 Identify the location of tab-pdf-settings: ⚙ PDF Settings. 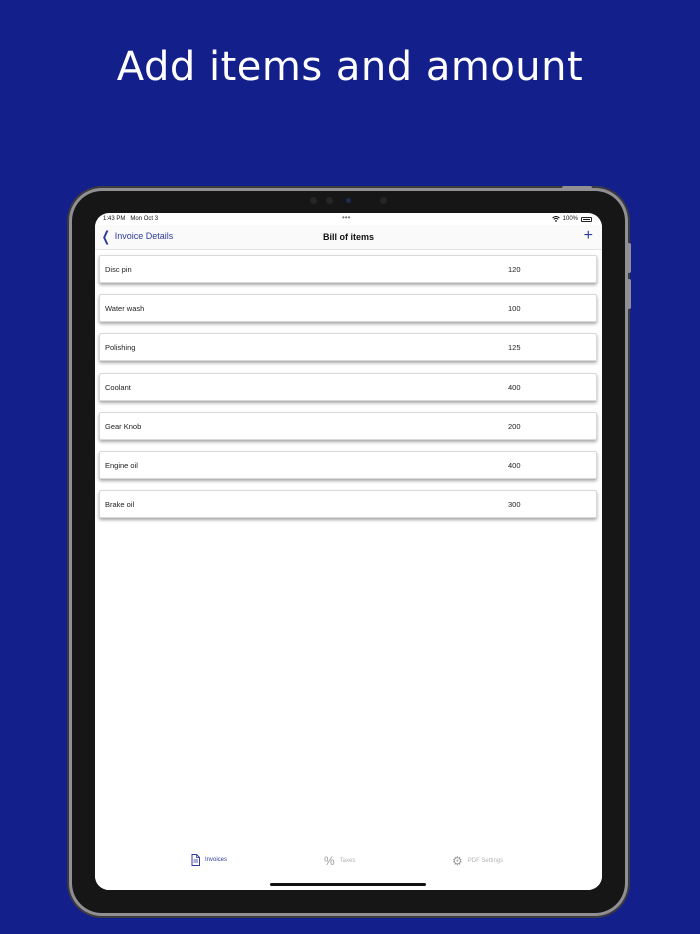
(477, 861).